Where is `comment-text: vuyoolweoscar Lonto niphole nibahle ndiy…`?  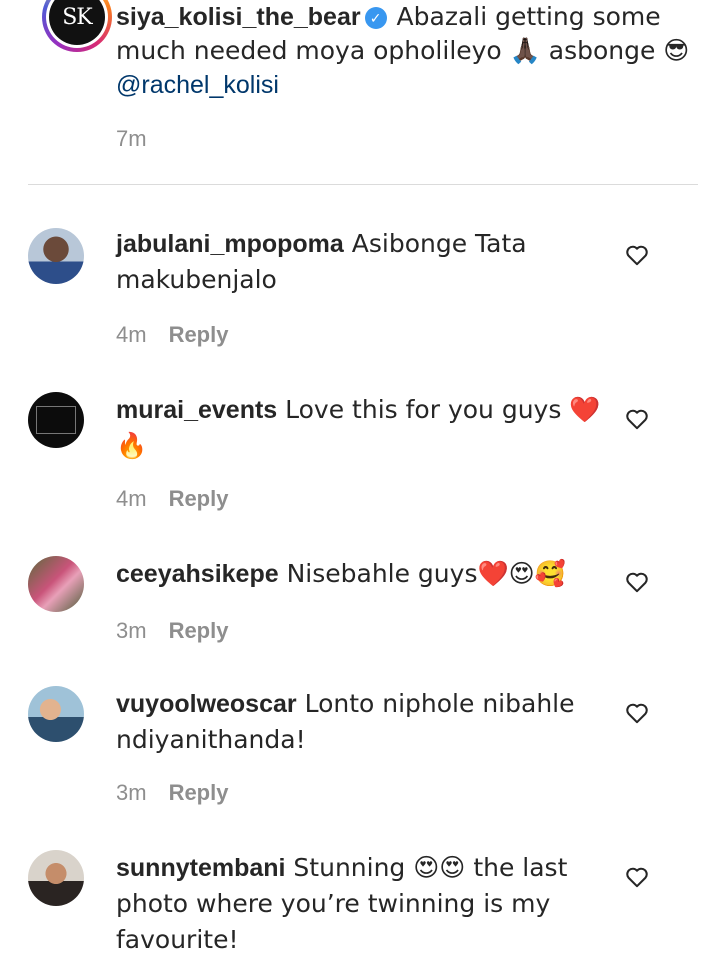
comment-text: vuyoolweoscar Lonto niphole nibahle ndiy… is located at coordinates (366, 722).